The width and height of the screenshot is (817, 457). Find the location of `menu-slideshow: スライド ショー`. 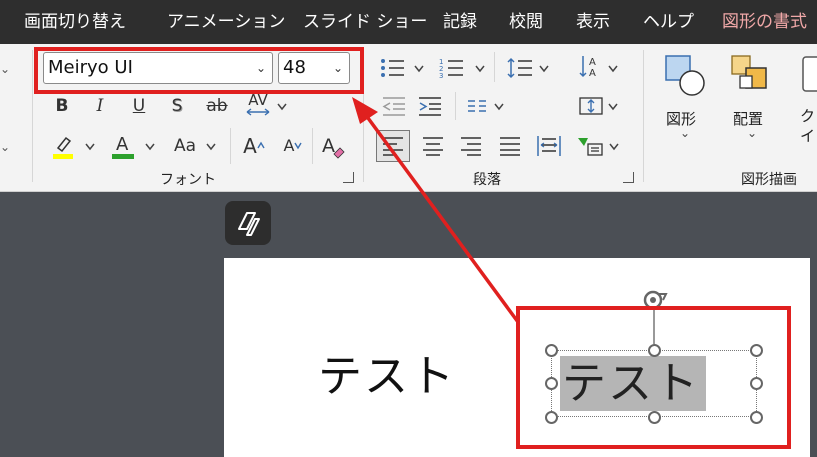

menu-slideshow: スライド ショー is located at coordinates (365, 22).